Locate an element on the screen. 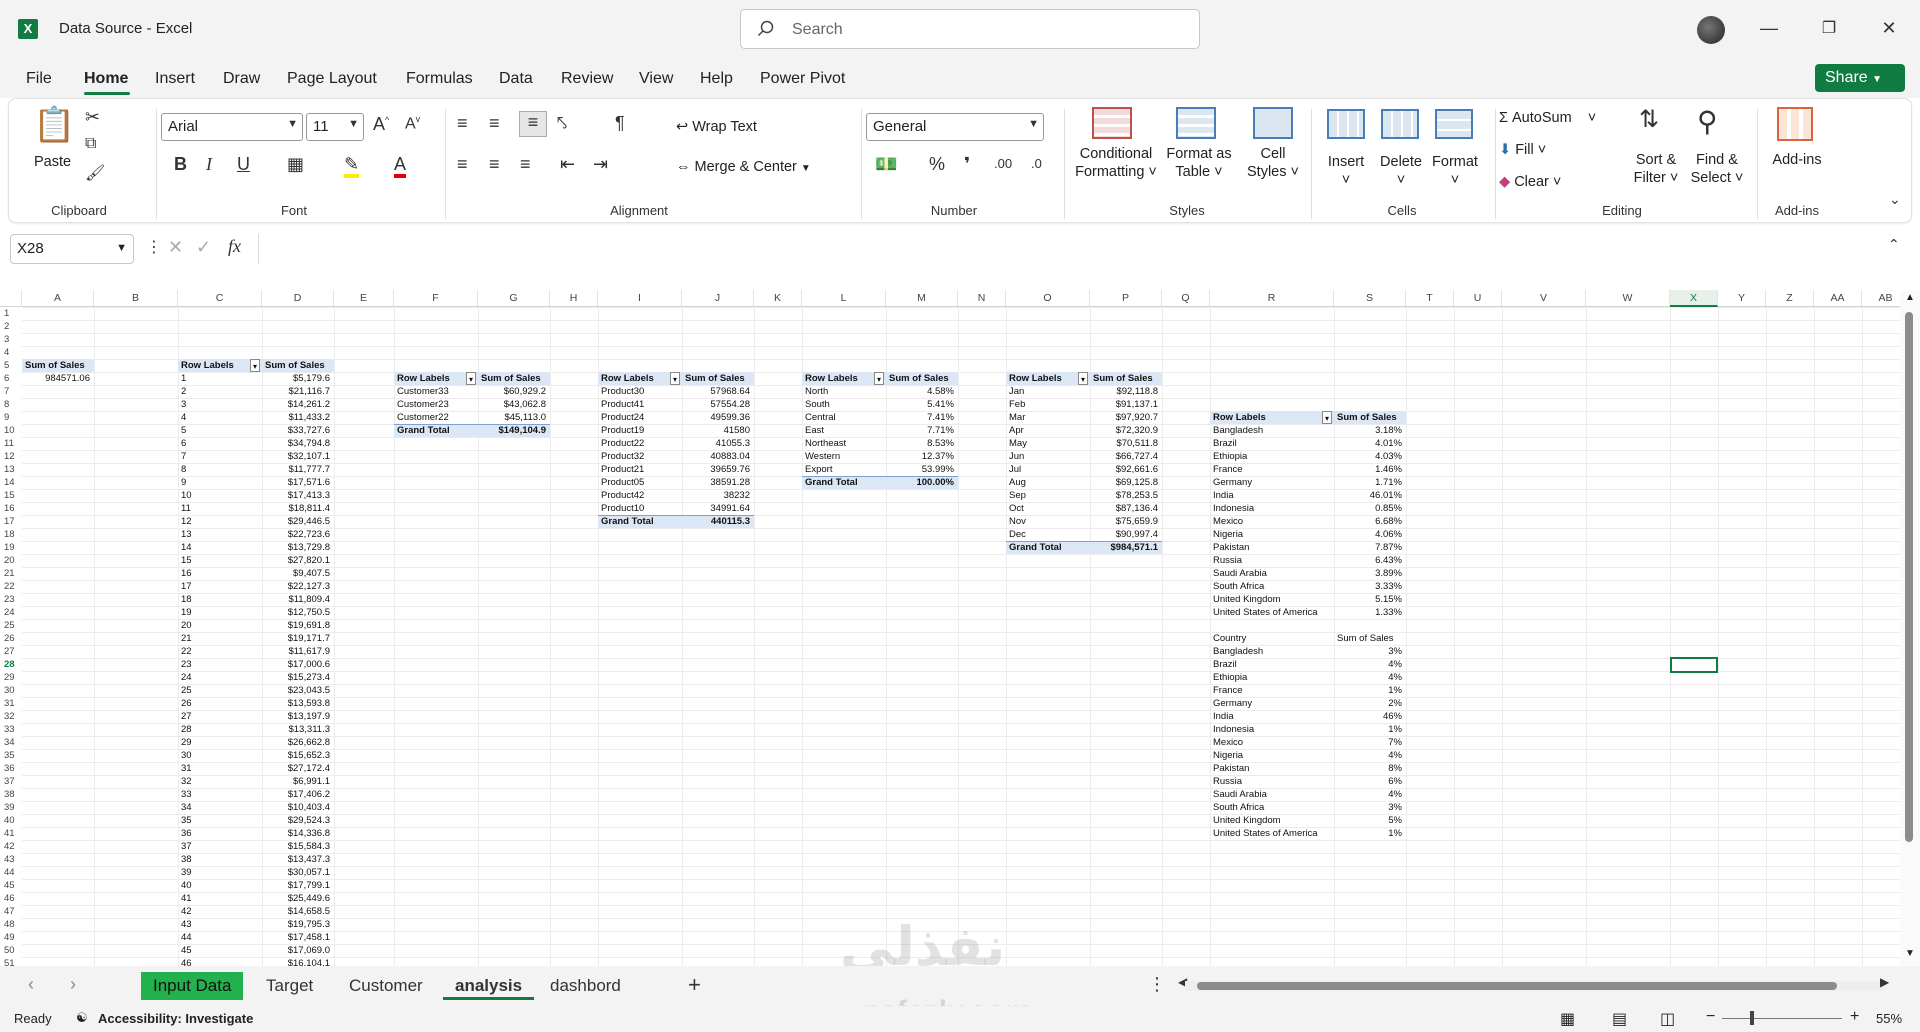  format-as-table-button: Format as Table ˅ is located at coordinates (1199, 163).